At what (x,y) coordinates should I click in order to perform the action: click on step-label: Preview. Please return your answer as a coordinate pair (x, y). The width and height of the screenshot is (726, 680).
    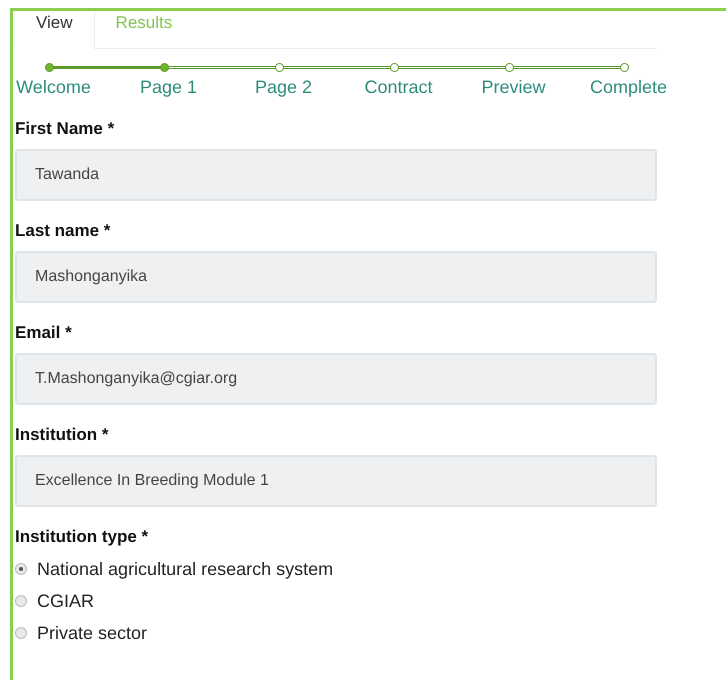
    Looking at the image, I should click on (513, 87).